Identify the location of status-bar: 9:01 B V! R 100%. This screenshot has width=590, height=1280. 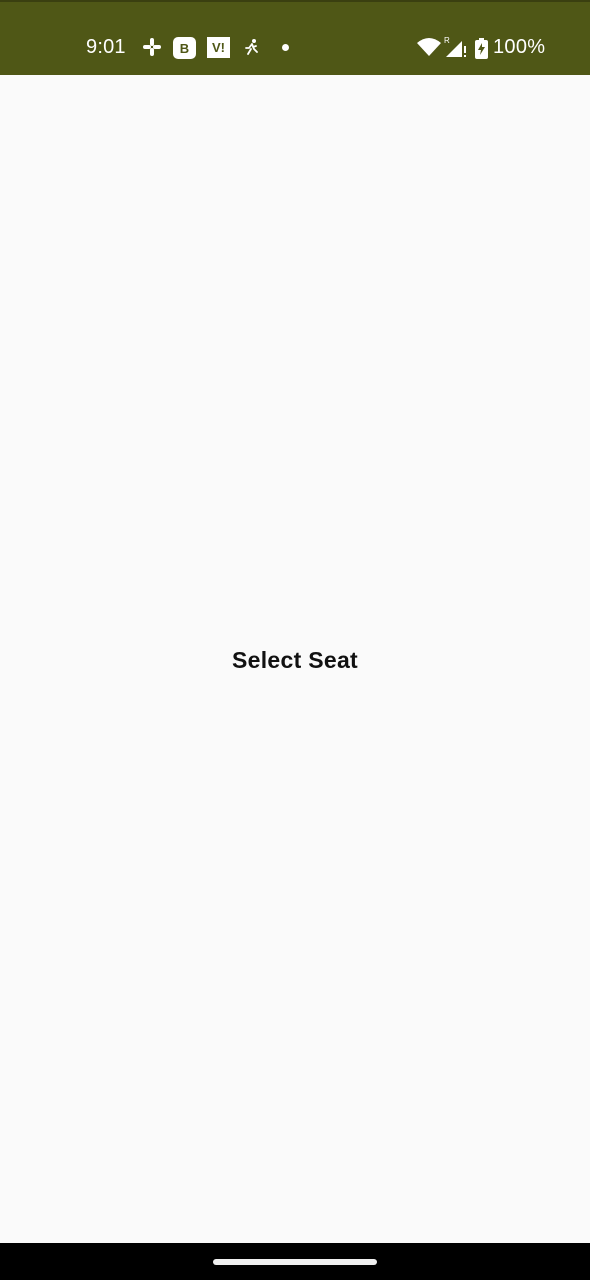
(295, 37).